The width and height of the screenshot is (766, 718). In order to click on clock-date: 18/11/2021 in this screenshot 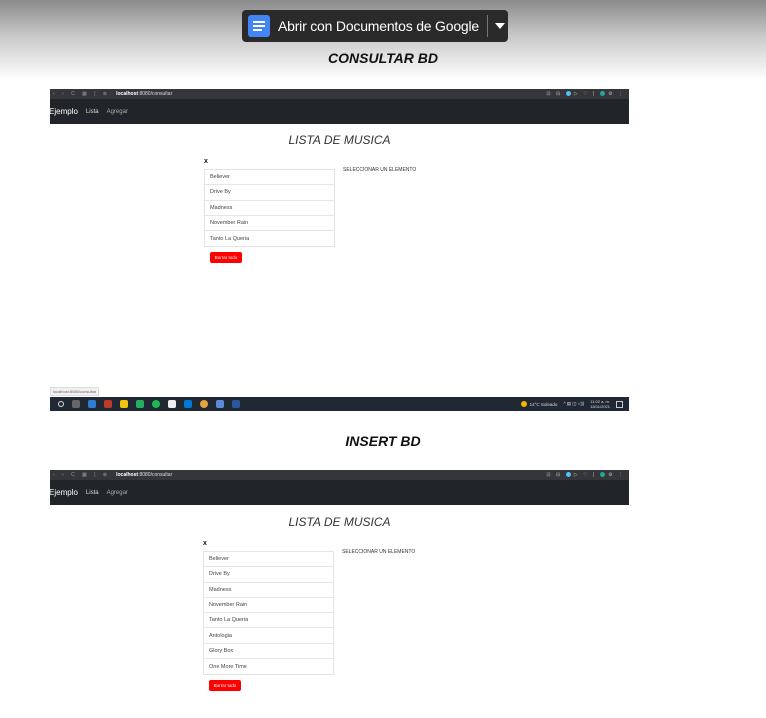, I will do `click(600, 406)`.